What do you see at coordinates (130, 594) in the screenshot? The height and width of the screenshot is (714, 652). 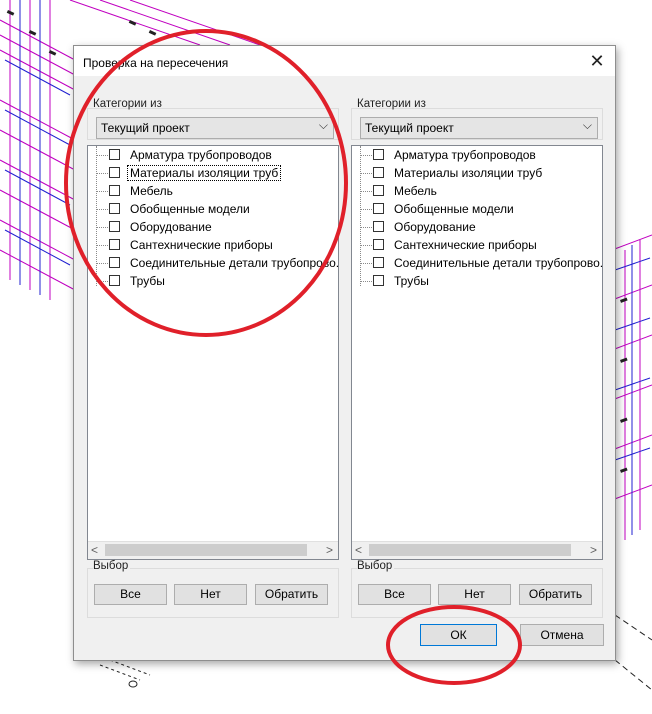 I see `left-select-all-button: Все` at bounding box center [130, 594].